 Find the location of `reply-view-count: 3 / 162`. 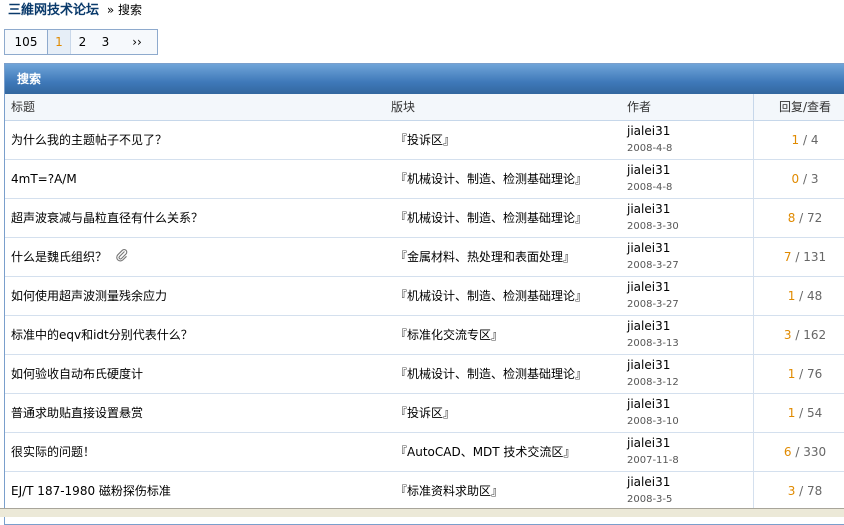

reply-view-count: 3 / 162 is located at coordinates (798, 335).